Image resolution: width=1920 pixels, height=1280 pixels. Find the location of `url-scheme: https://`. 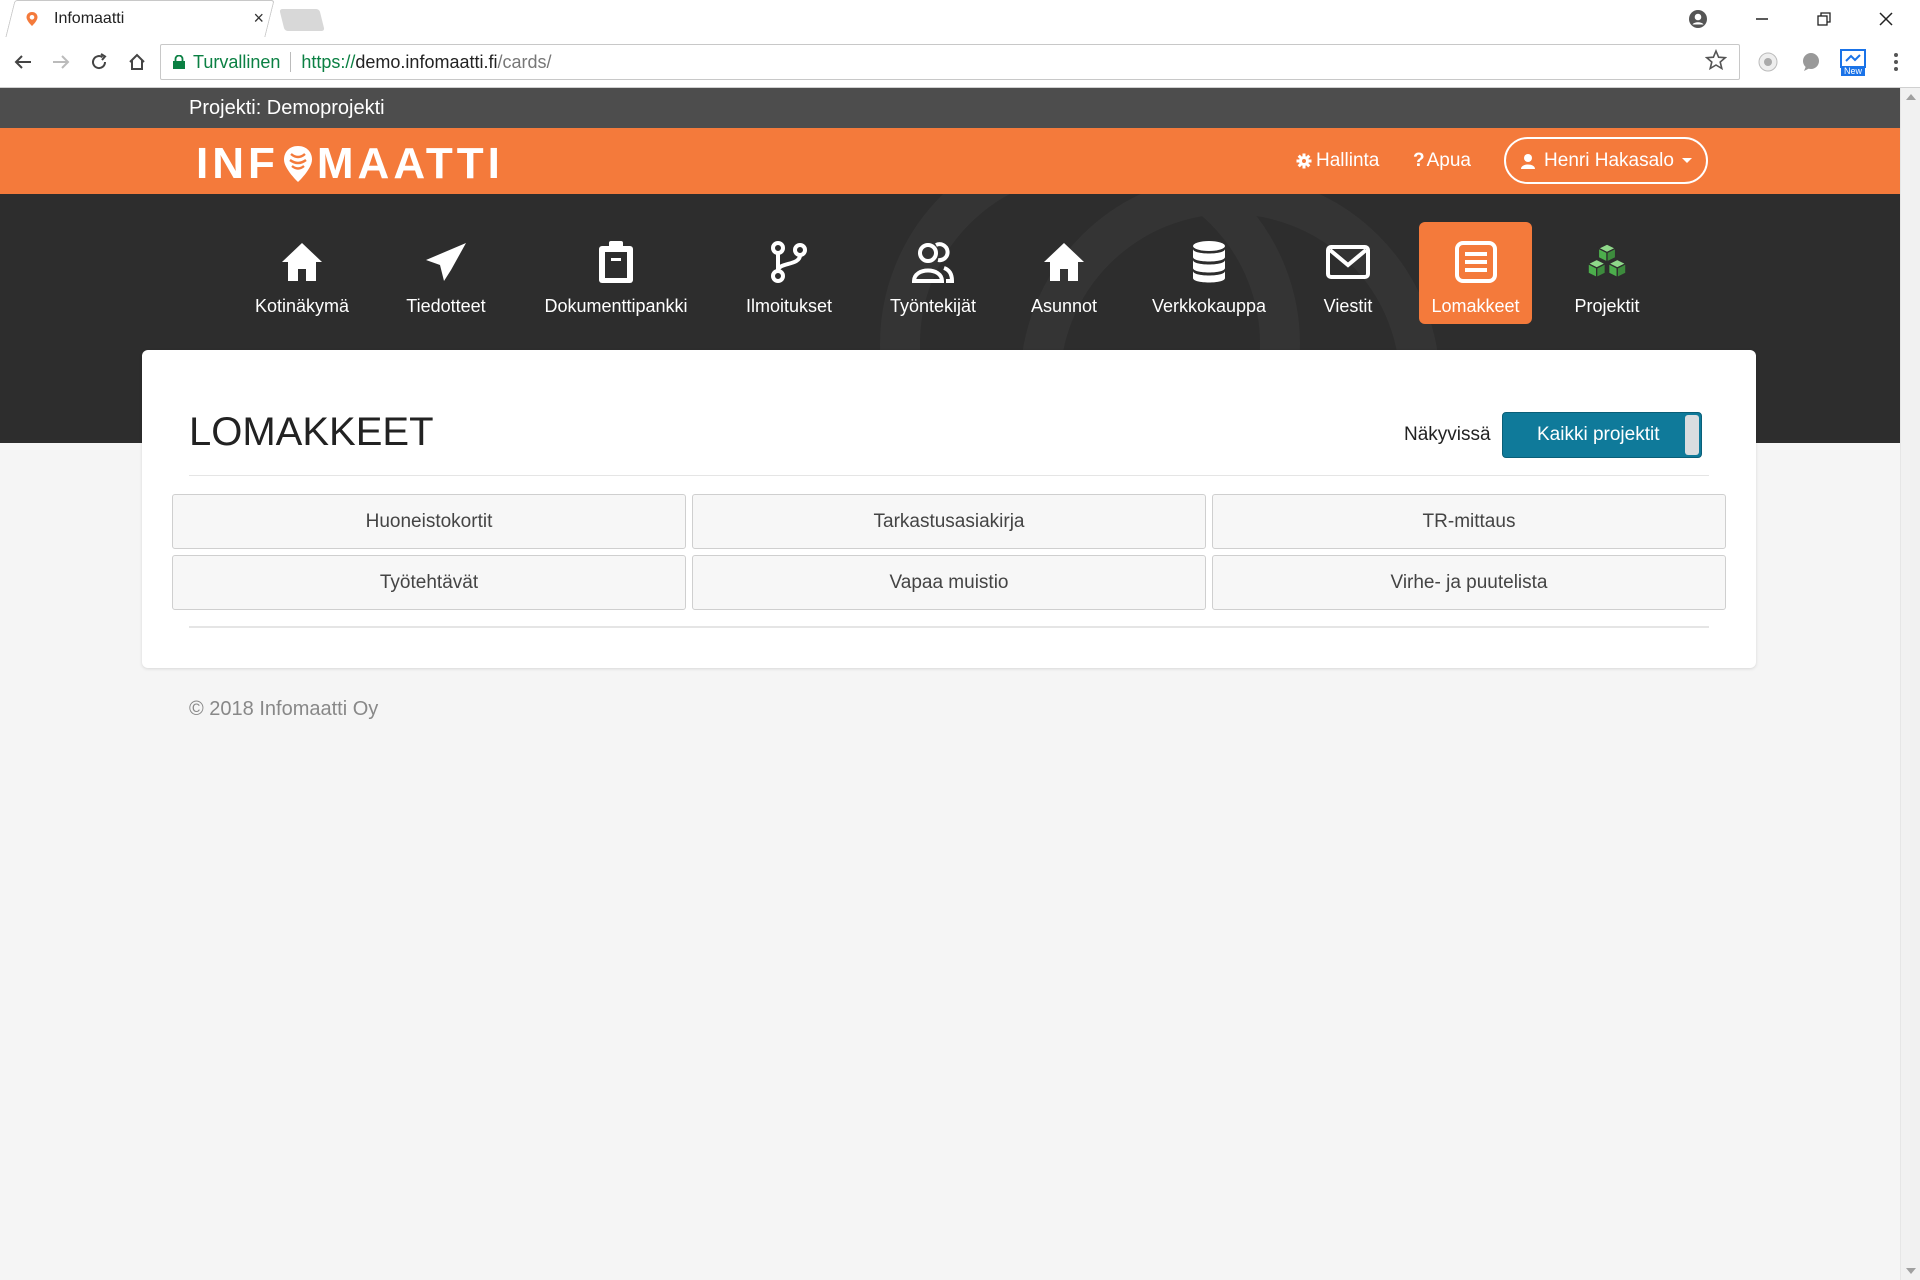

url-scheme: https:// is located at coordinates (328, 61).